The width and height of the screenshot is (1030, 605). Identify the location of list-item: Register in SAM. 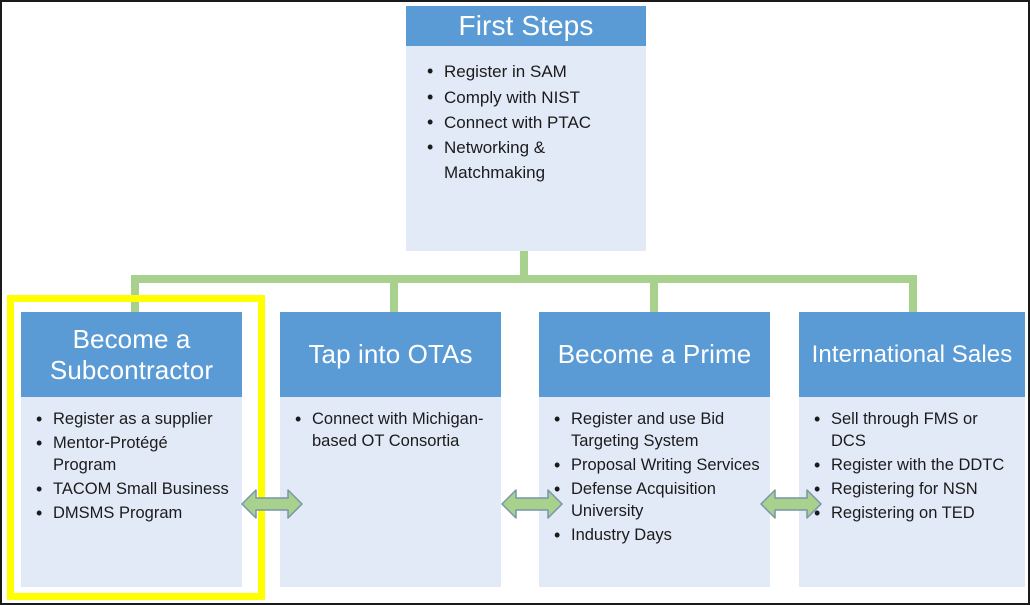
(531, 71).